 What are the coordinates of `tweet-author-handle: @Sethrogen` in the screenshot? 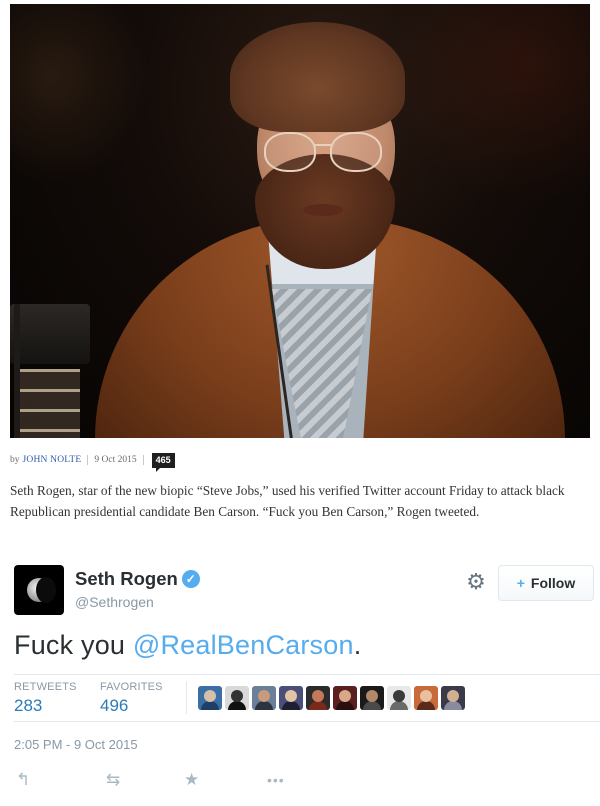 It's located at (114, 602).